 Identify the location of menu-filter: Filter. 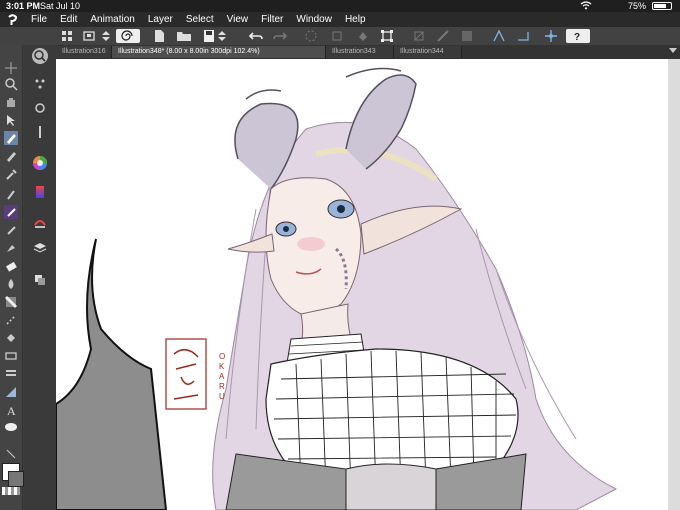
(272, 19).